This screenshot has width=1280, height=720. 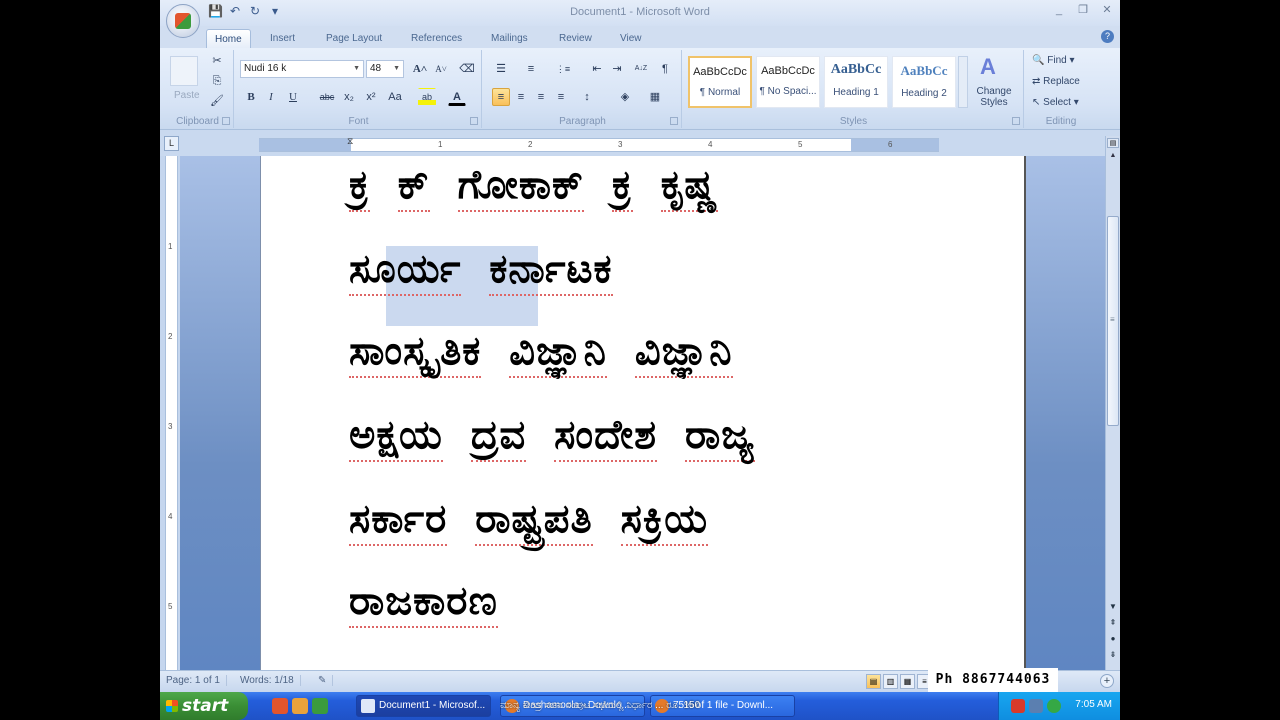 What do you see at coordinates (226, 121) in the screenshot?
I see `clipboard-launcher` at bounding box center [226, 121].